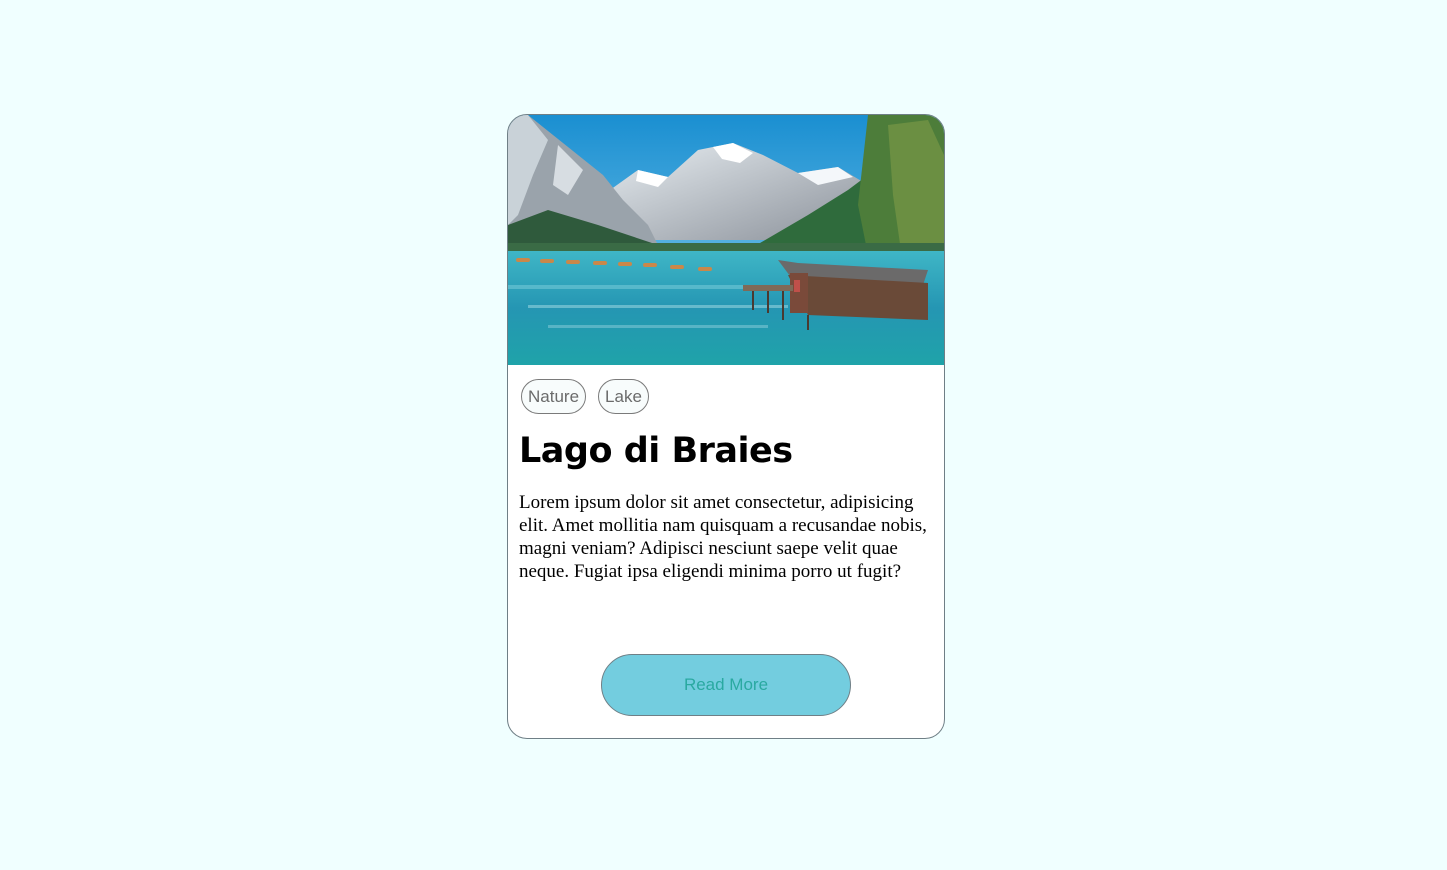 This screenshot has width=1447, height=870. Describe the element at coordinates (726, 240) in the screenshot. I see `lake-photo` at that location.